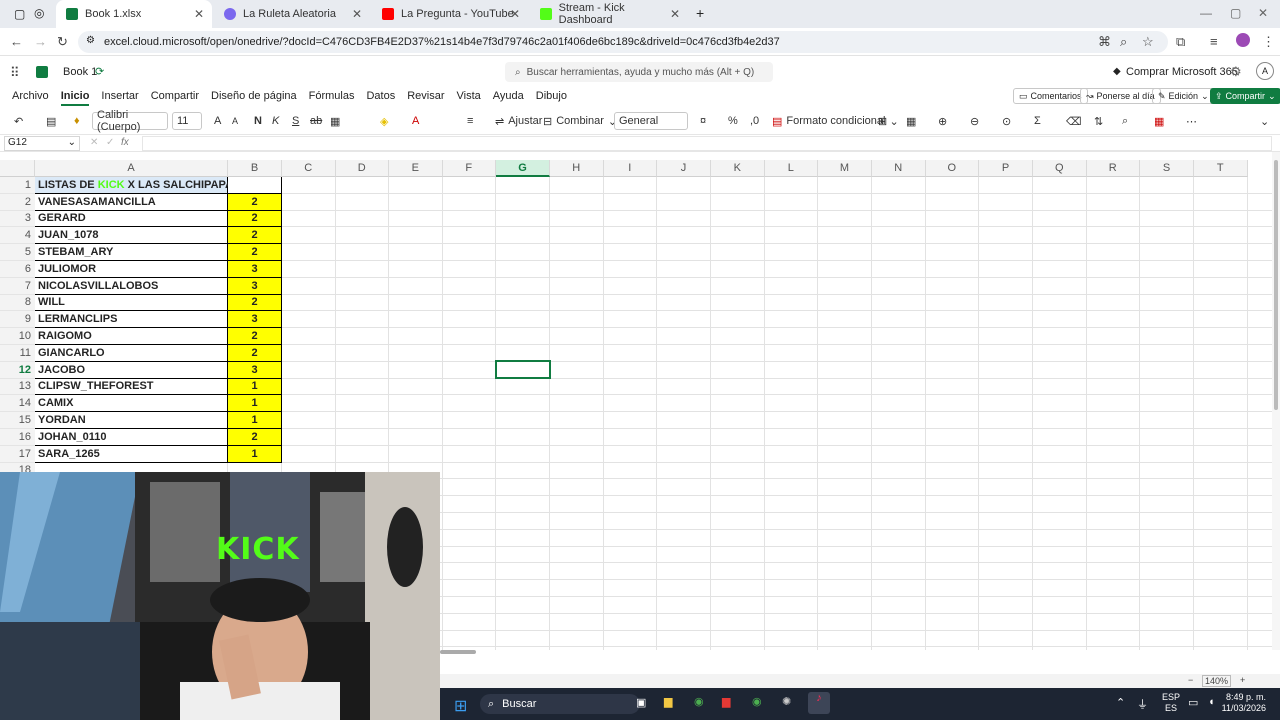 This screenshot has height=720, width=1280. I want to click on column-header-r: R, so click(1113, 168).